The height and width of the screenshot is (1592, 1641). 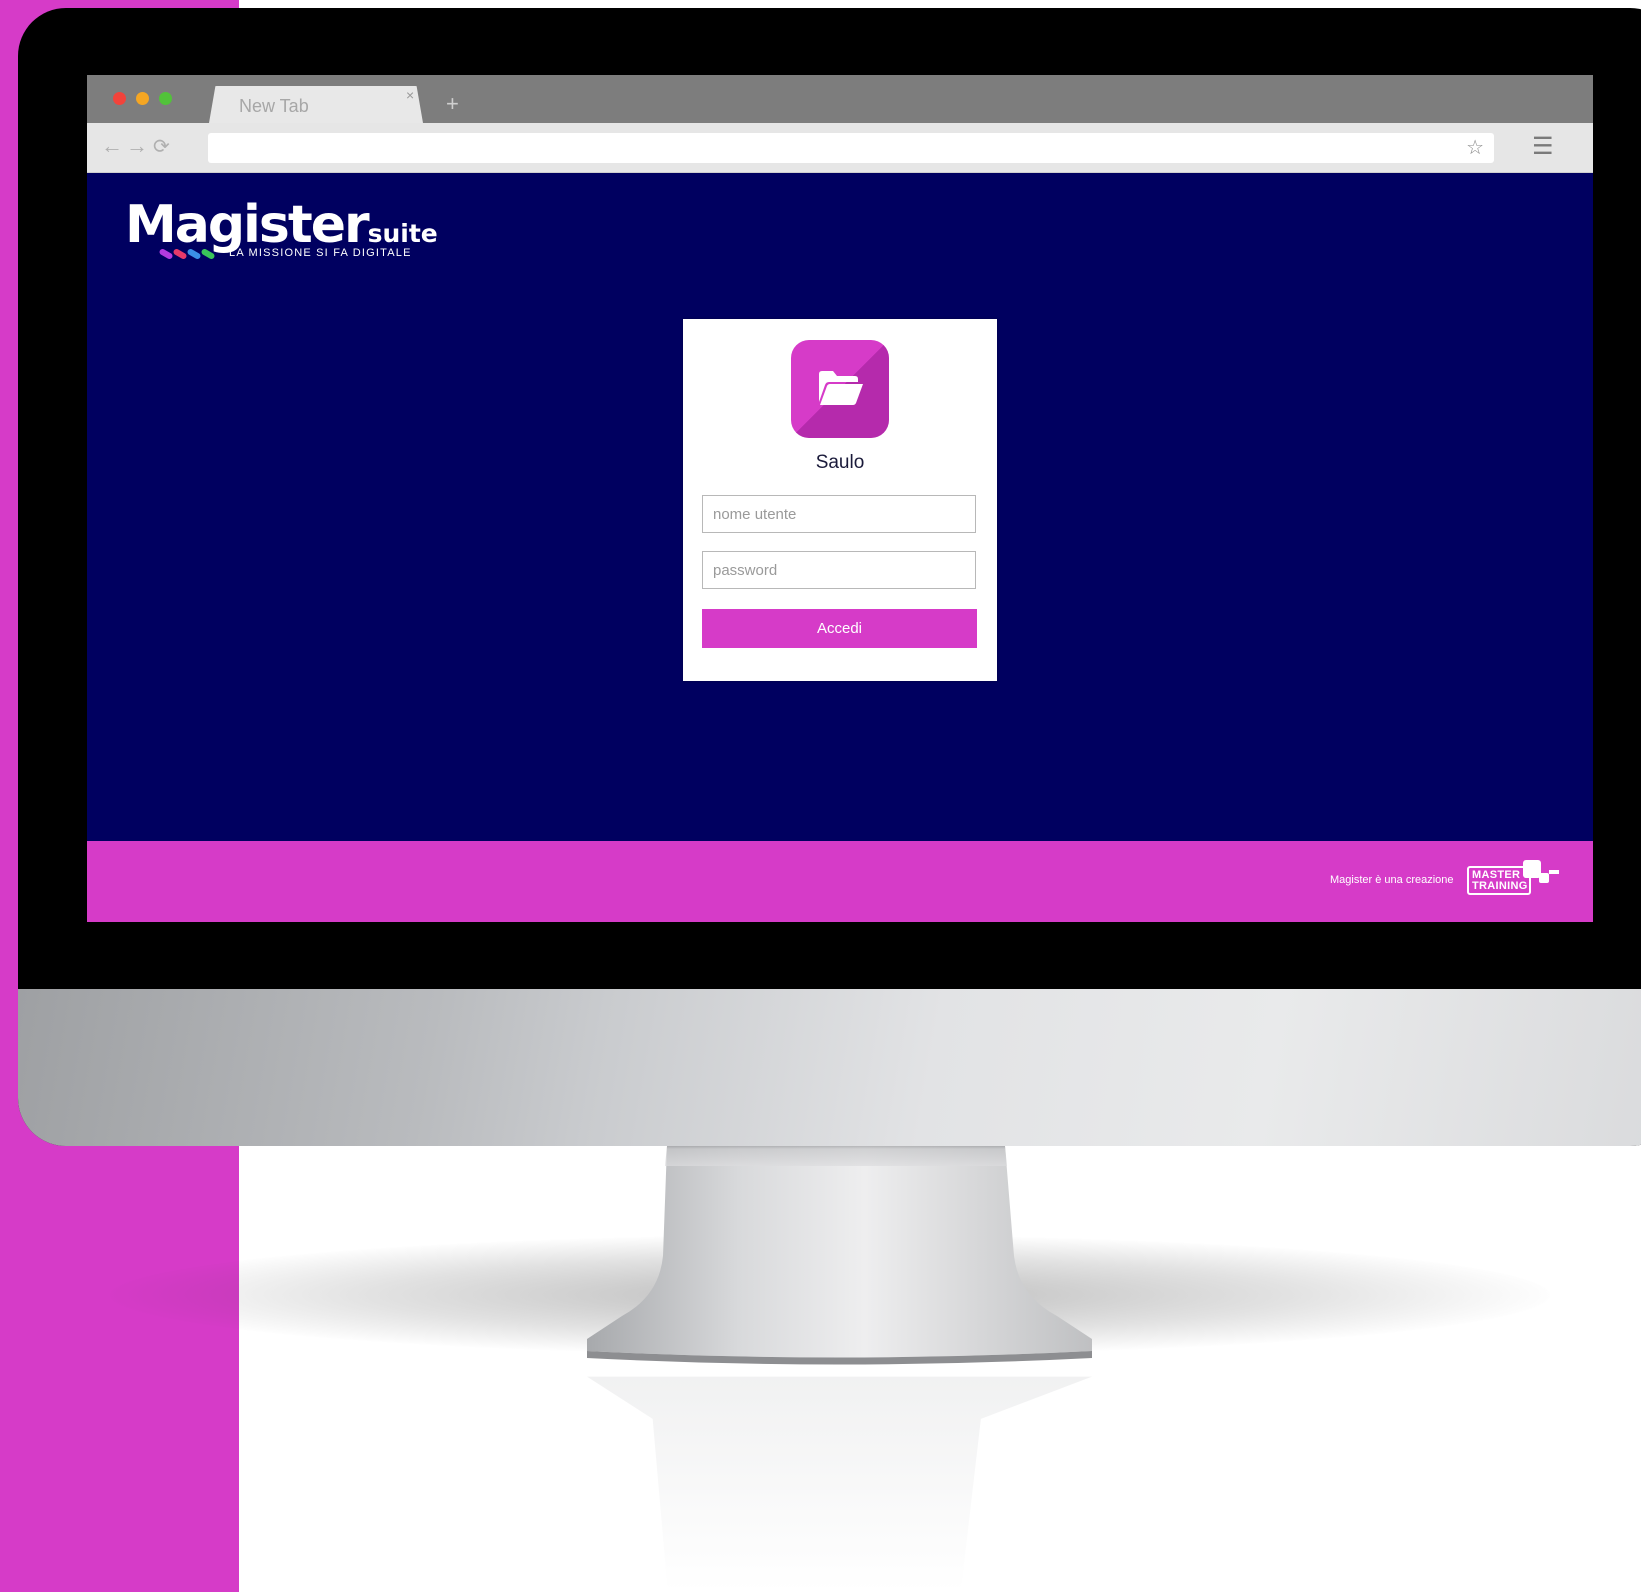 I want to click on login-card: Saulo Accedi, so click(x=840, y=500).